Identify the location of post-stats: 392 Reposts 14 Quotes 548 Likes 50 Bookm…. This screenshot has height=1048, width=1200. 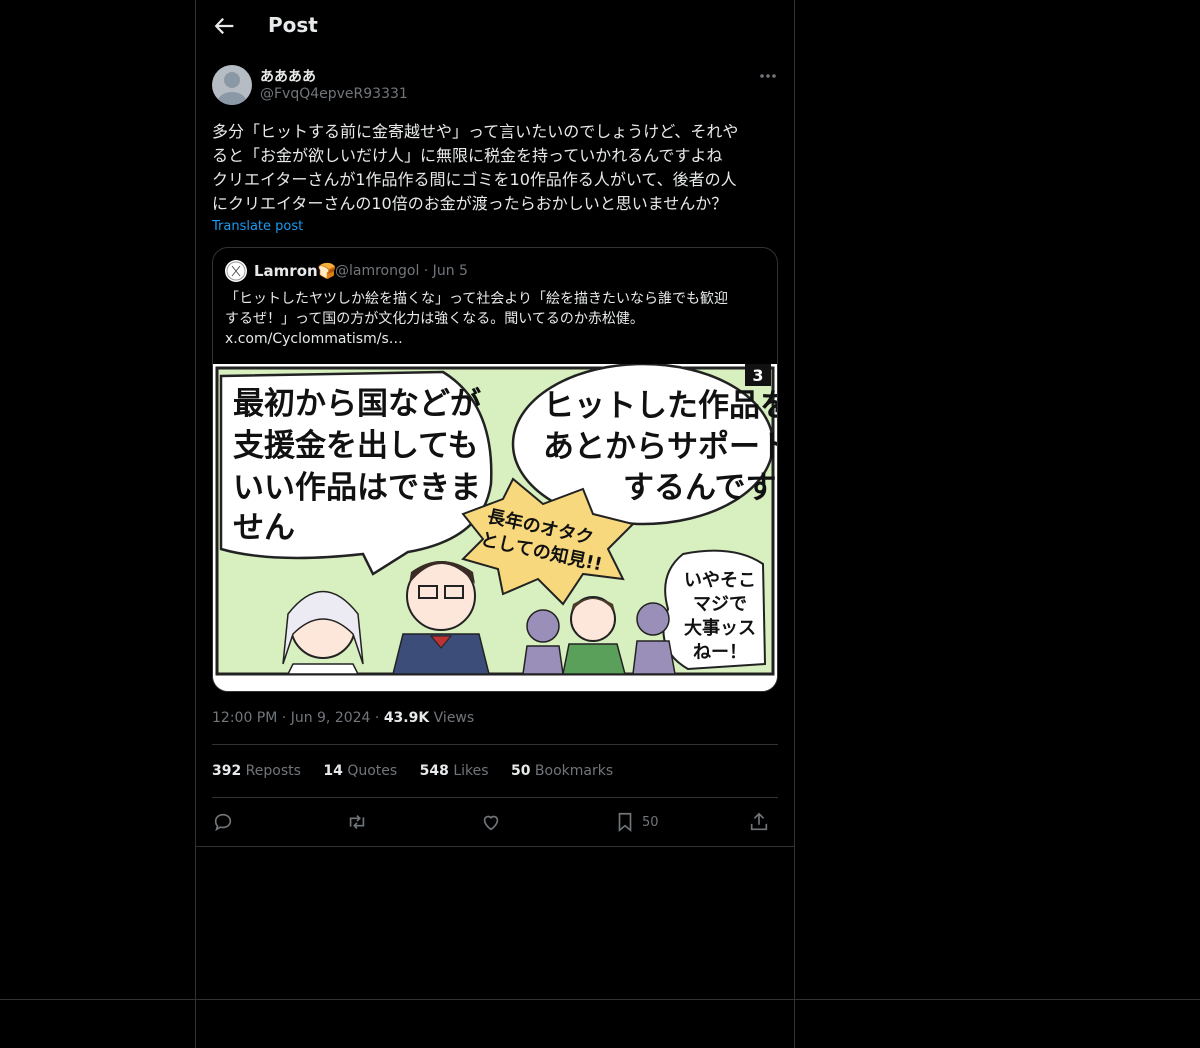
(421, 771).